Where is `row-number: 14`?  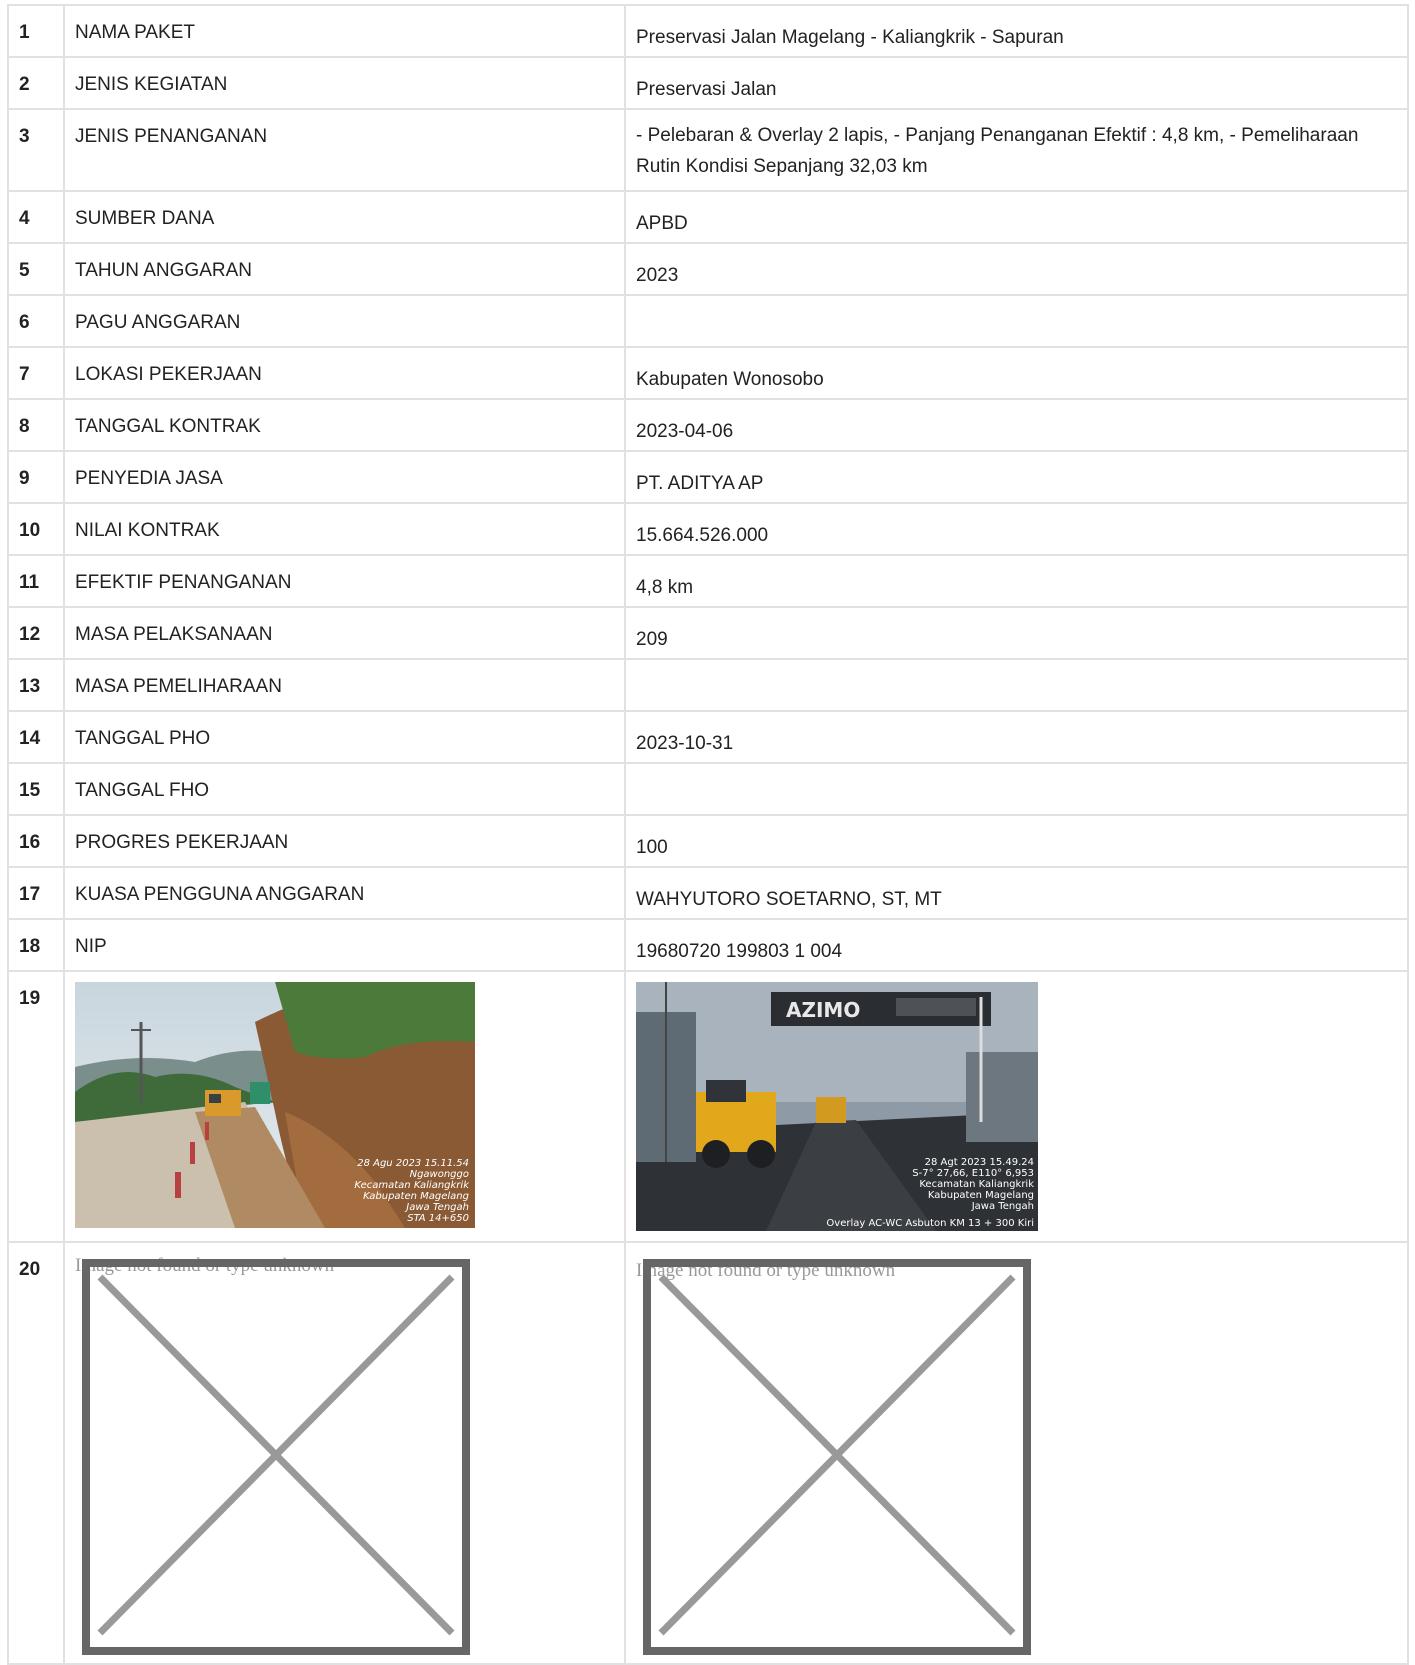
row-number: 14 is located at coordinates (36, 737).